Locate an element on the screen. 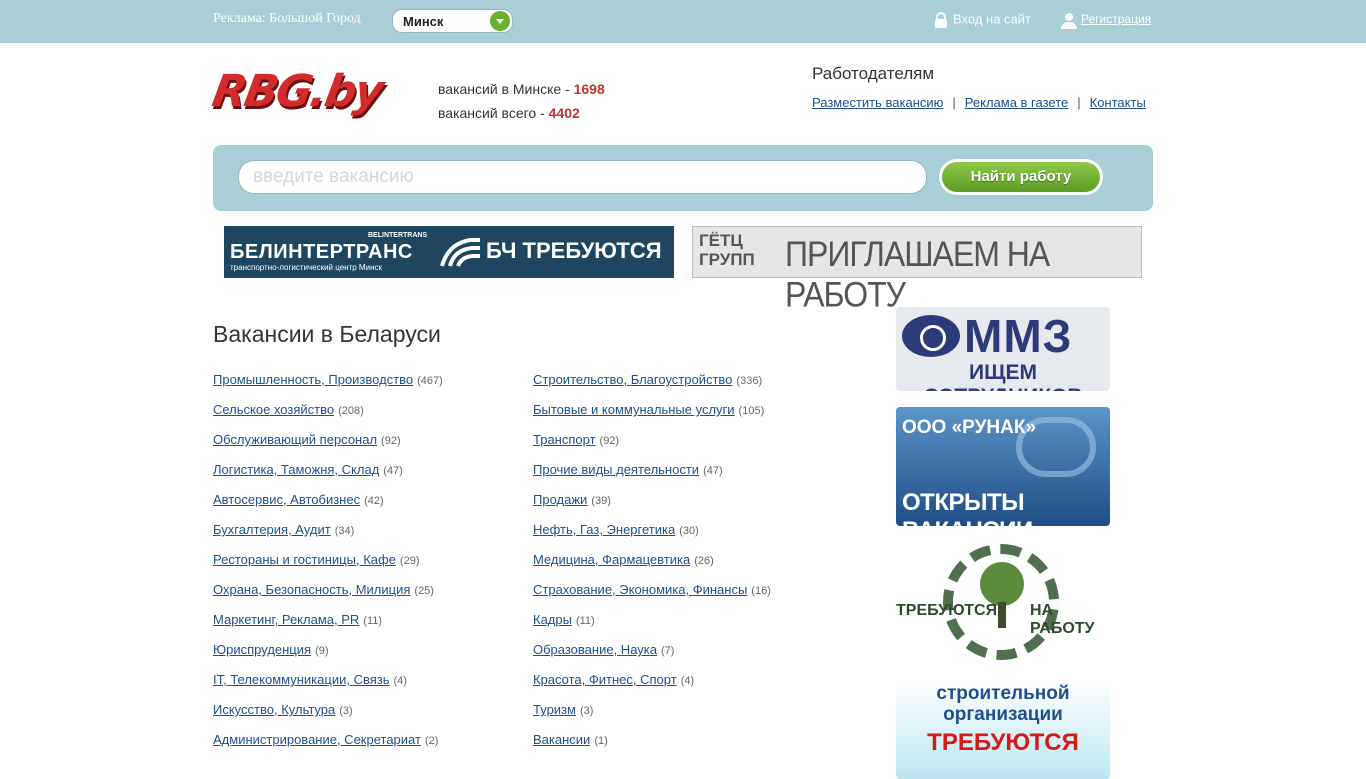 The height and width of the screenshot is (779, 1366). category-link: Обслуживающий персонал is located at coordinates (295, 439).